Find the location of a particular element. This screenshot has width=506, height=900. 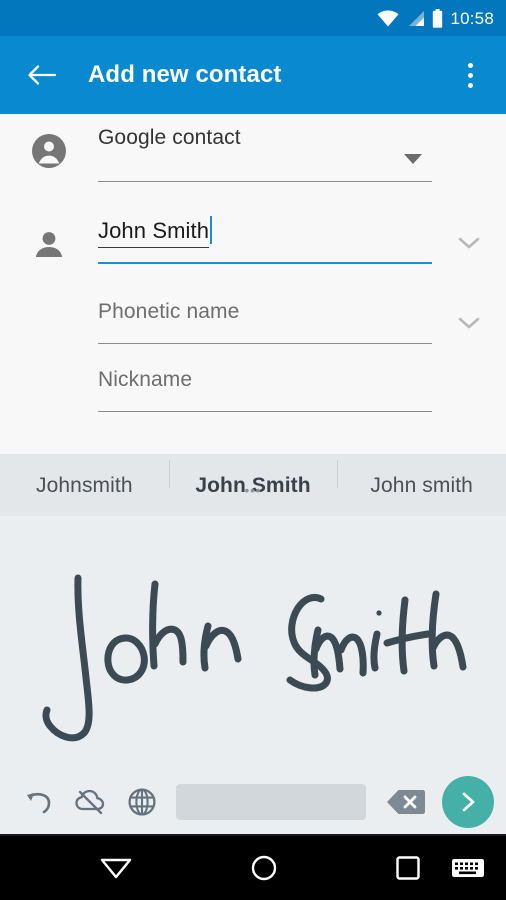

undo-button is located at coordinates (38, 802).